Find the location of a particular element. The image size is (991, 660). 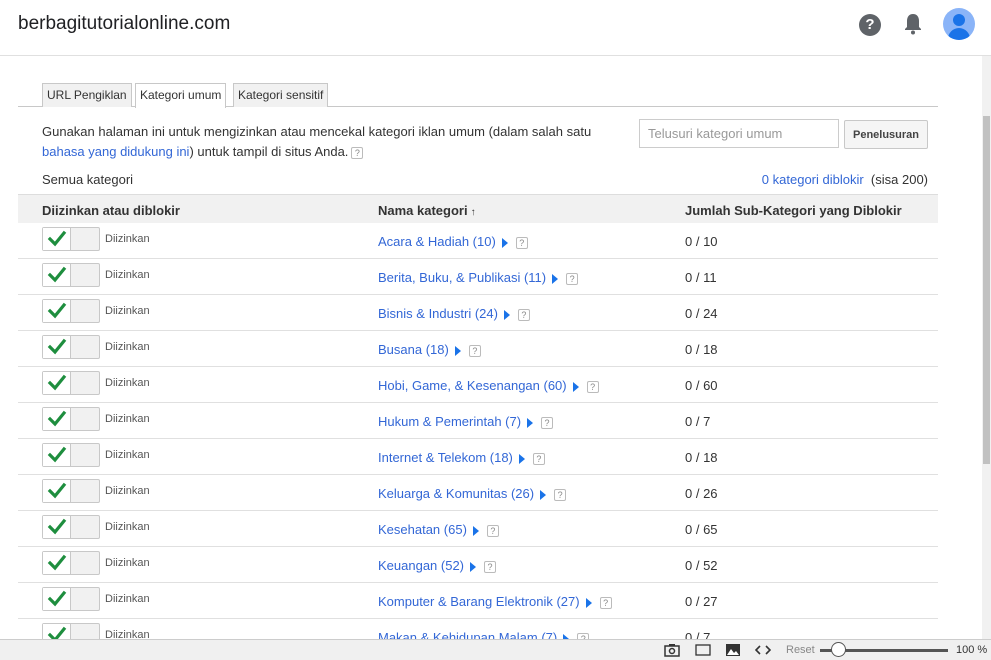

screenshot-icon is located at coordinates (672, 650).